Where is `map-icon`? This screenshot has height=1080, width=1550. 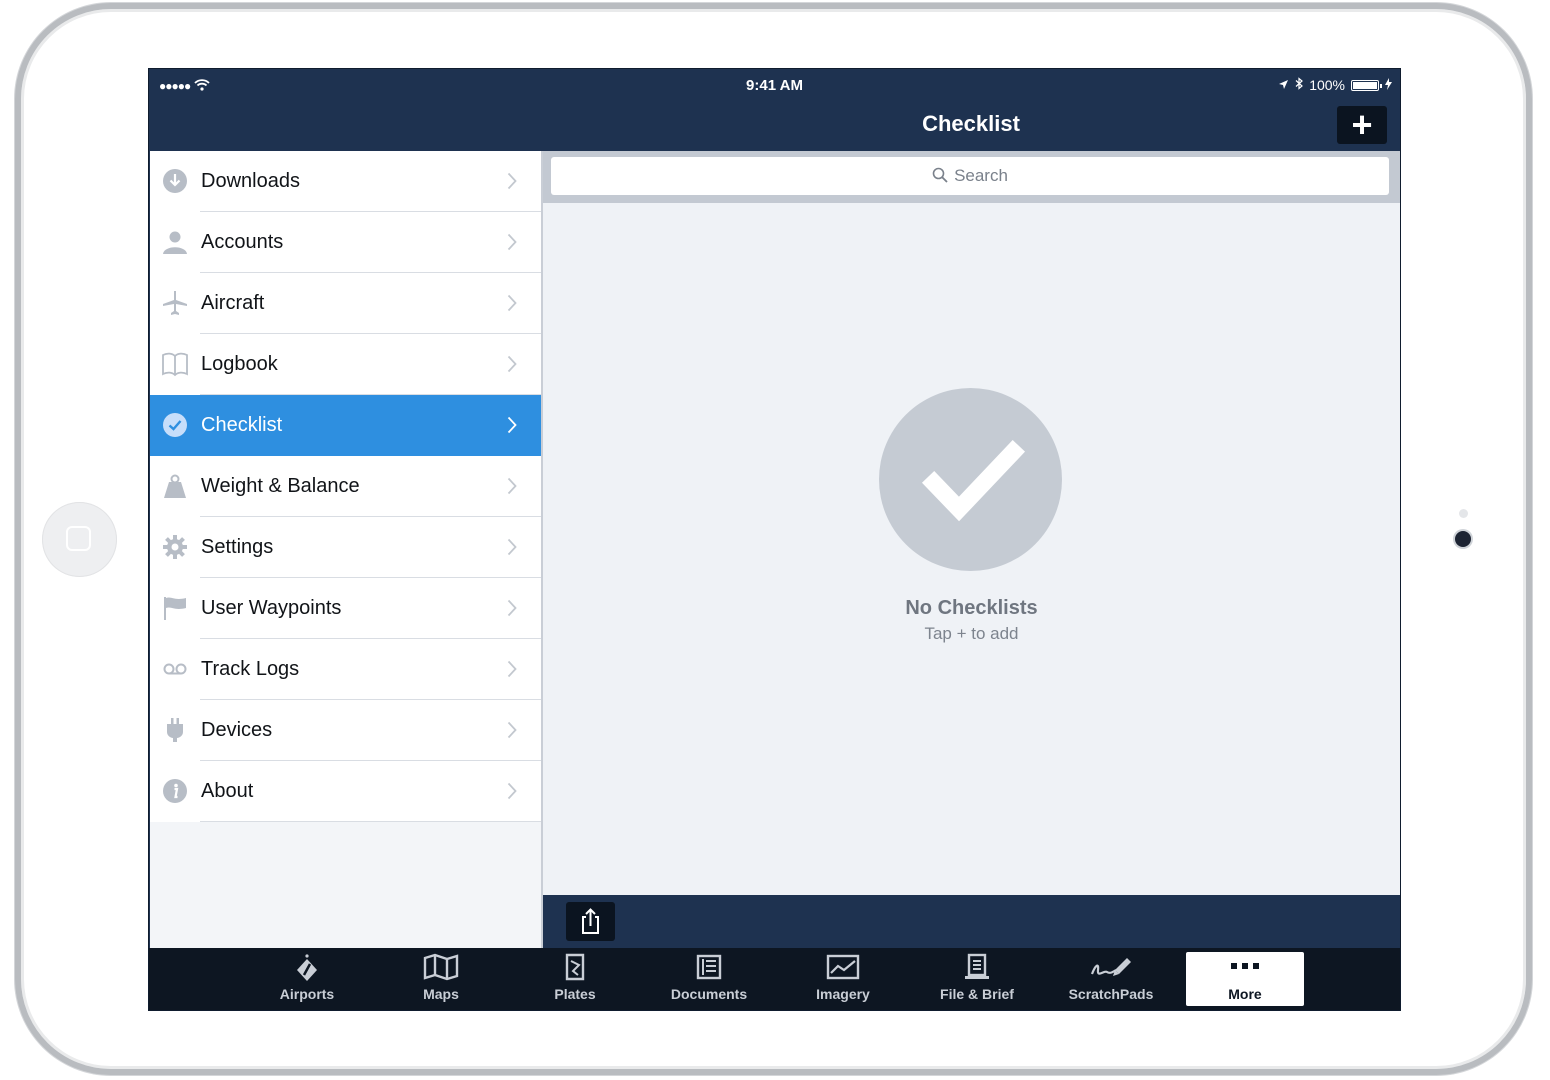 map-icon is located at coordinates (441, 968).